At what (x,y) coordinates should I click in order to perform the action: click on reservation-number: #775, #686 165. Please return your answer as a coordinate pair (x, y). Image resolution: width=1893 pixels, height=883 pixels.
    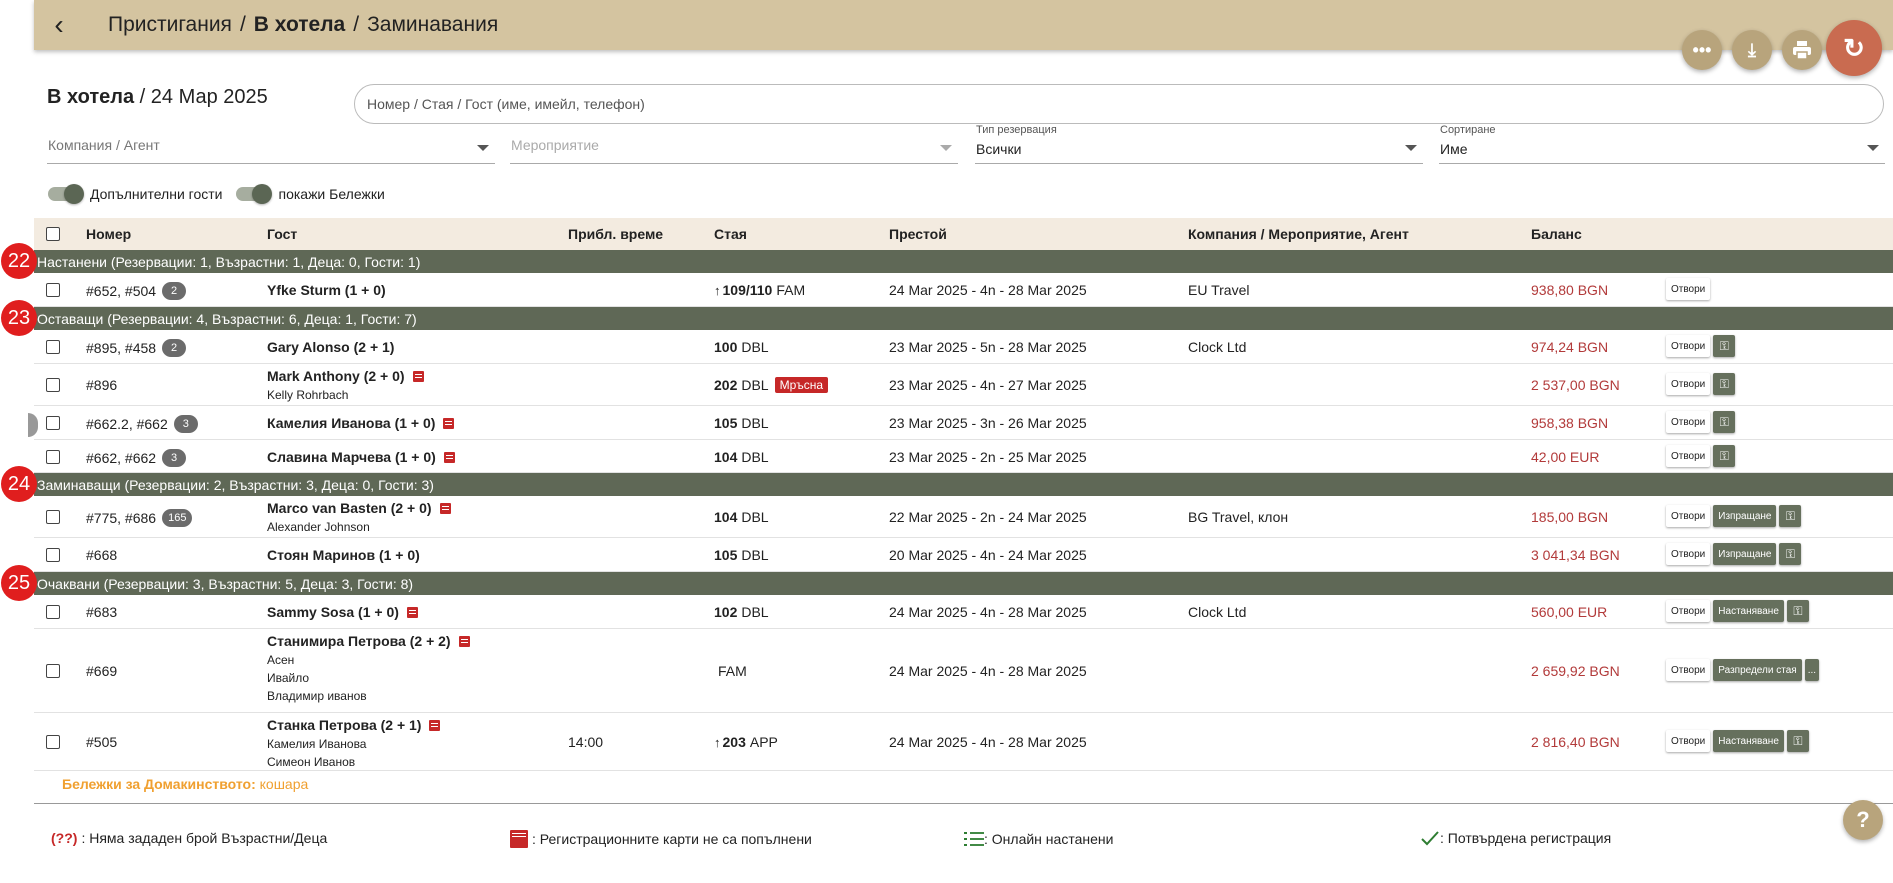
    Looking at the image, I should click on (139, 518).